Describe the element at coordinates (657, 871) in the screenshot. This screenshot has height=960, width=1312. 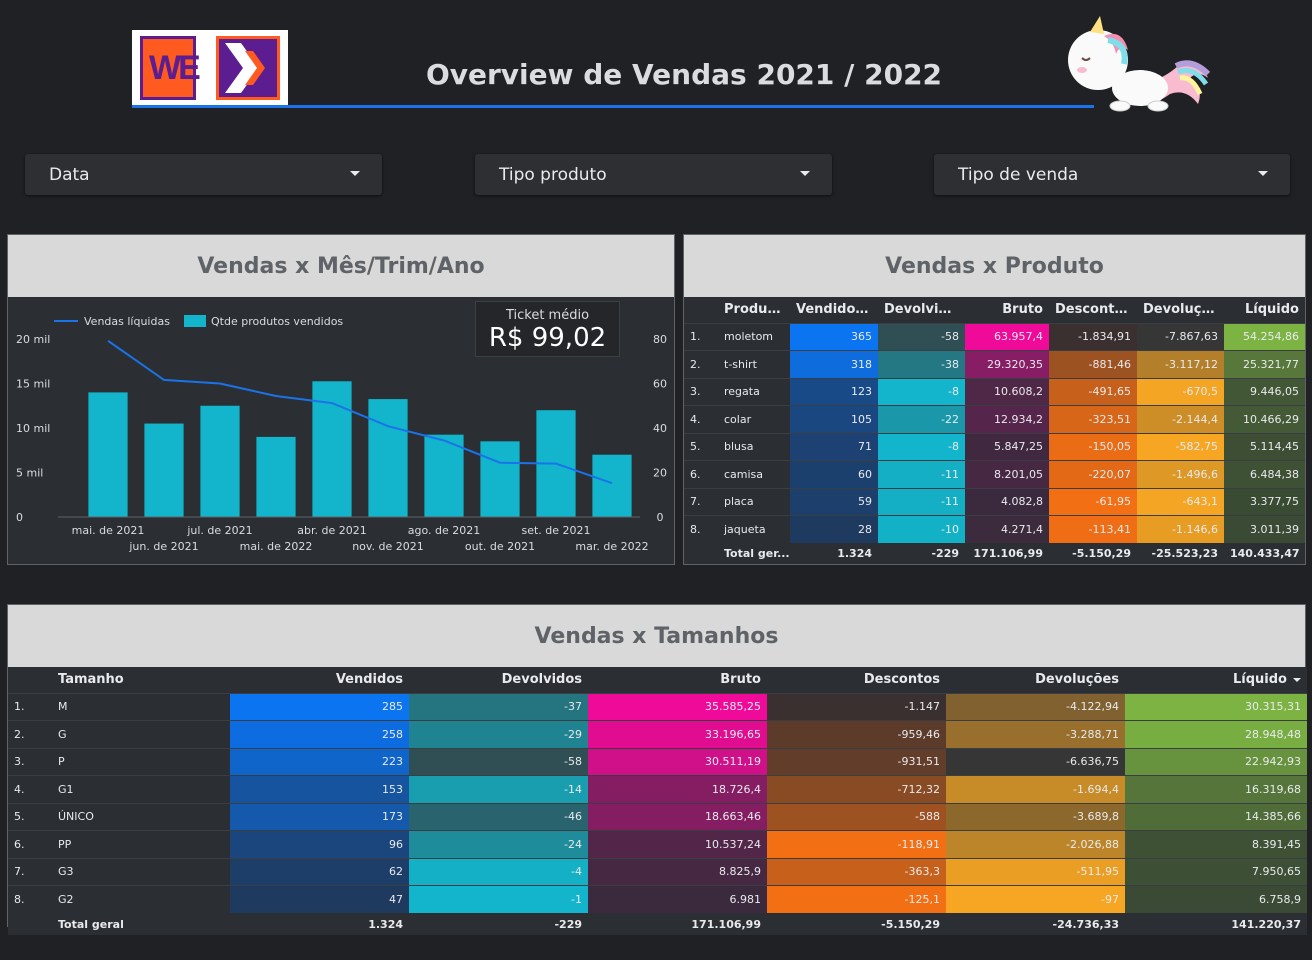
I see `table-row: 7. G3 62 -4 8.825,9 -363,3 -511,95 7.950,65` at that location.